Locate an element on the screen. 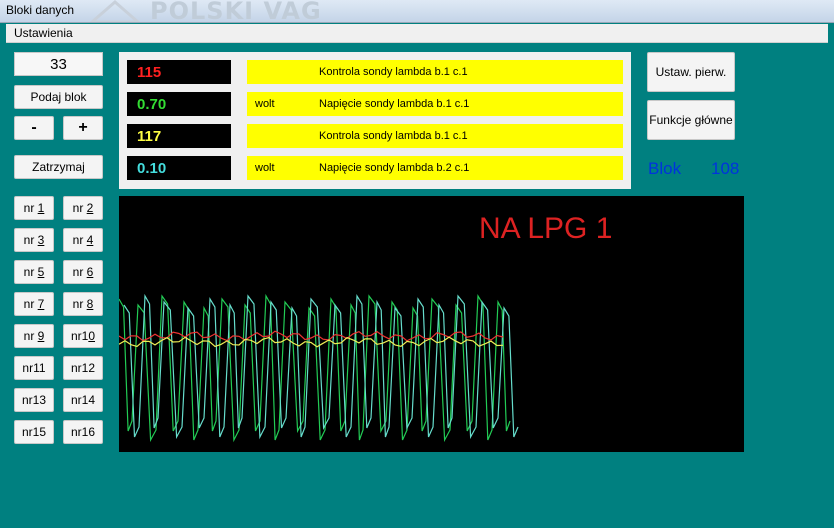 Image resolution: width=834 pixels, height=528 pixels. blok-value: 108 is located at coordinates (725, 168).